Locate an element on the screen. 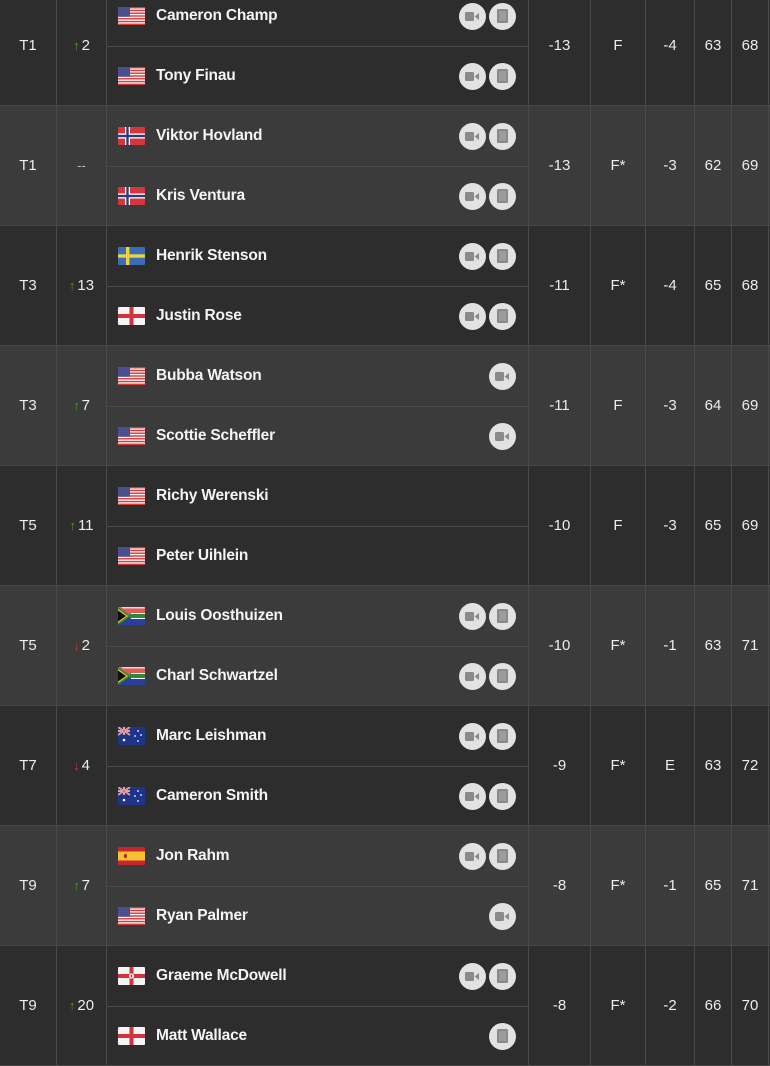 This screenshot has height=1066, width=770. round-2-score: 71 is located at coordinates (750, 885).